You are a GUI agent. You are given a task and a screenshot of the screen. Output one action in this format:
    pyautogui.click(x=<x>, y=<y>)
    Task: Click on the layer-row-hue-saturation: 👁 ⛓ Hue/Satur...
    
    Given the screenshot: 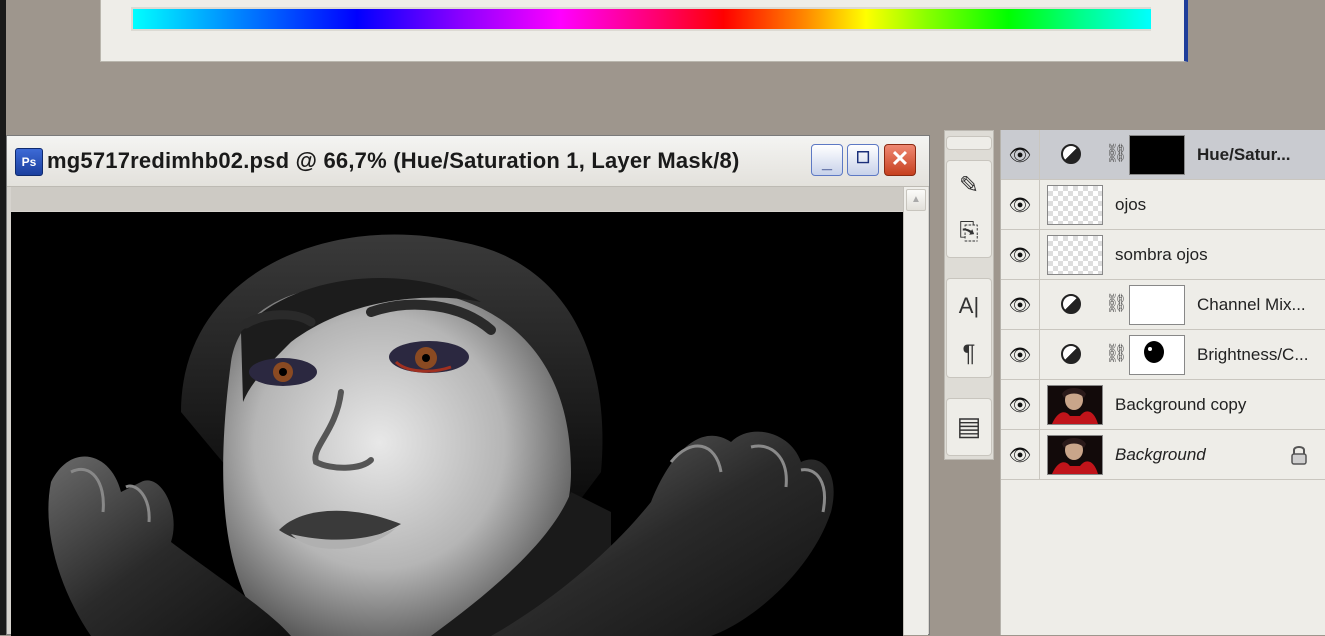 What is the action you would take?
    pyautogui.click(x=1163, y=155)
    